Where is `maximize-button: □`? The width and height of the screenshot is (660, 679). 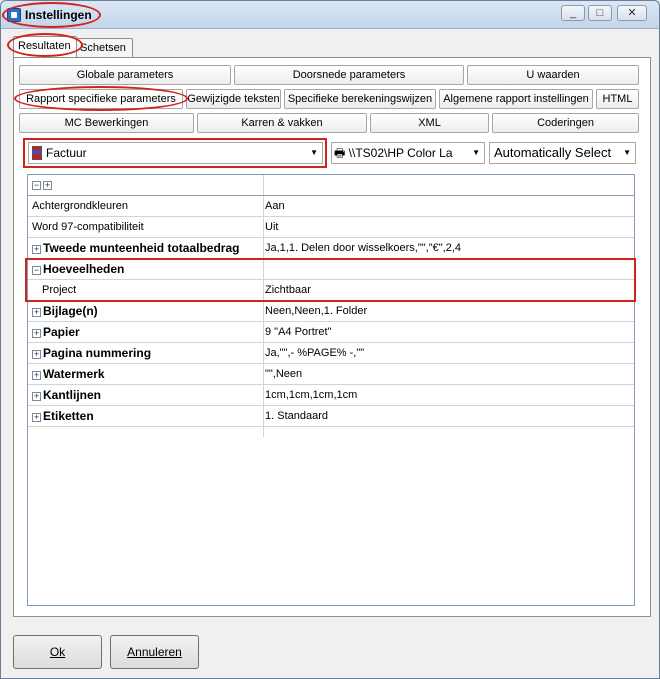 maximize-button: □ is located at coordinates (600, 13).